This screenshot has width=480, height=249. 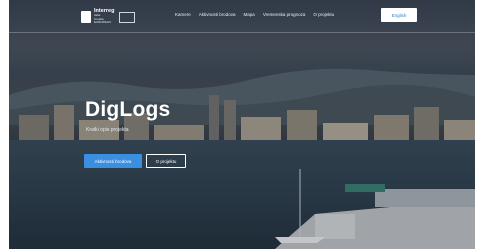 What do you see at coordinates (102, 22) in the screenshot?
I see `logo-sub-line: EUROPEAN` at bounding box center [102, 22].